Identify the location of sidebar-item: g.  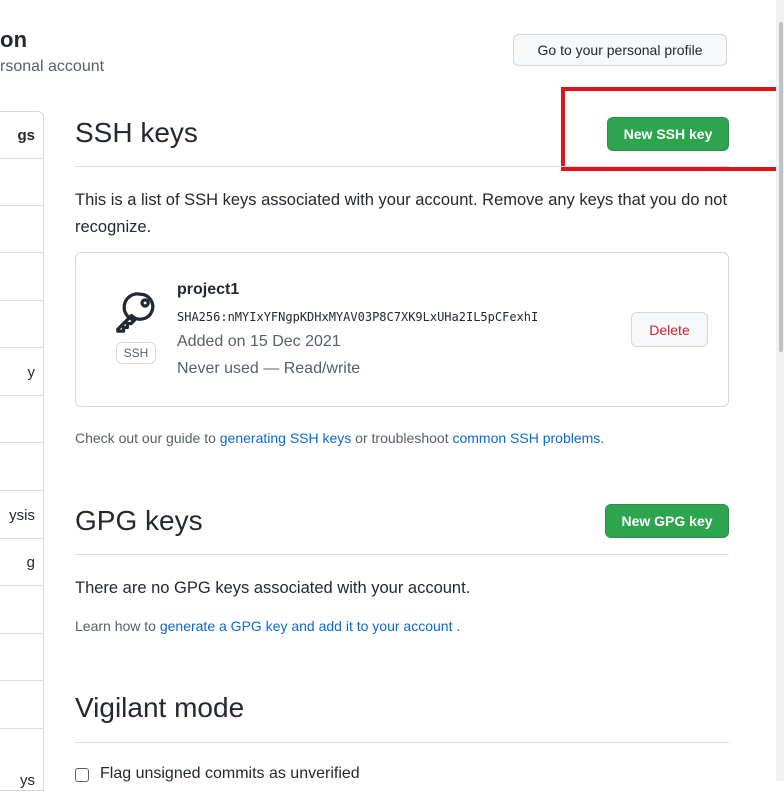
(22, 562).